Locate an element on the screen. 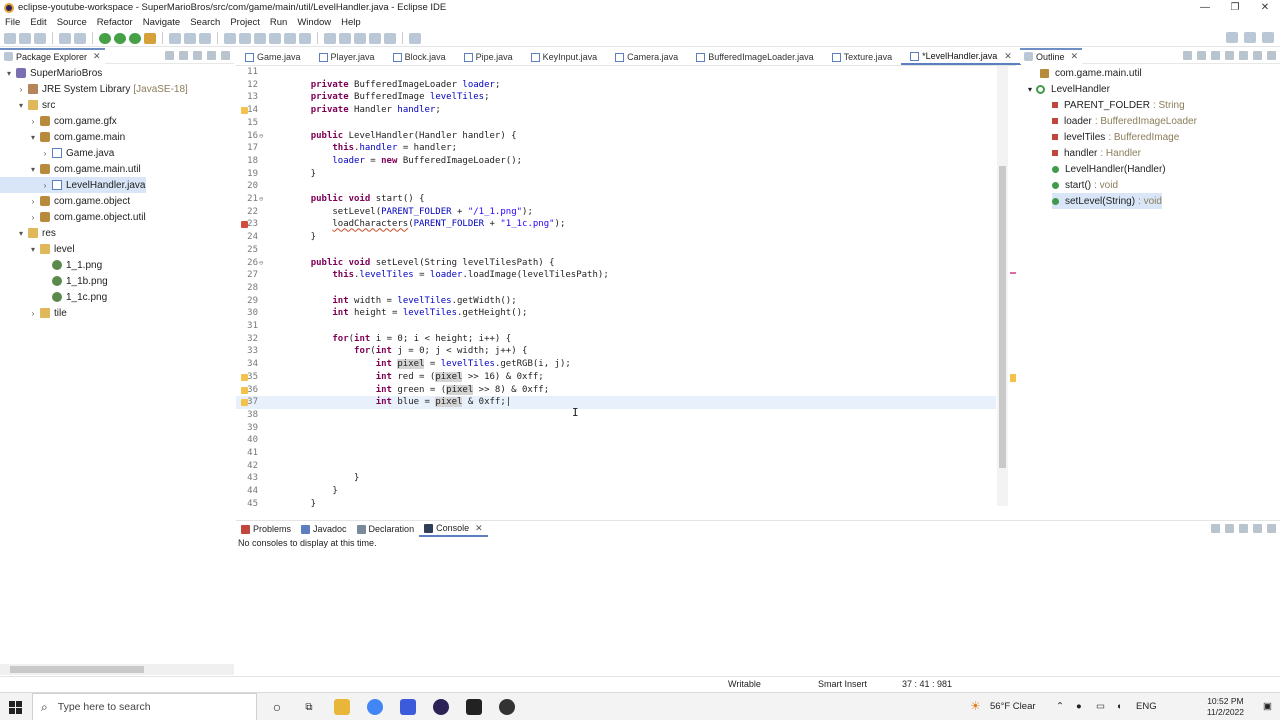  close-icon: ✕ is located at coordinates (479, 528).